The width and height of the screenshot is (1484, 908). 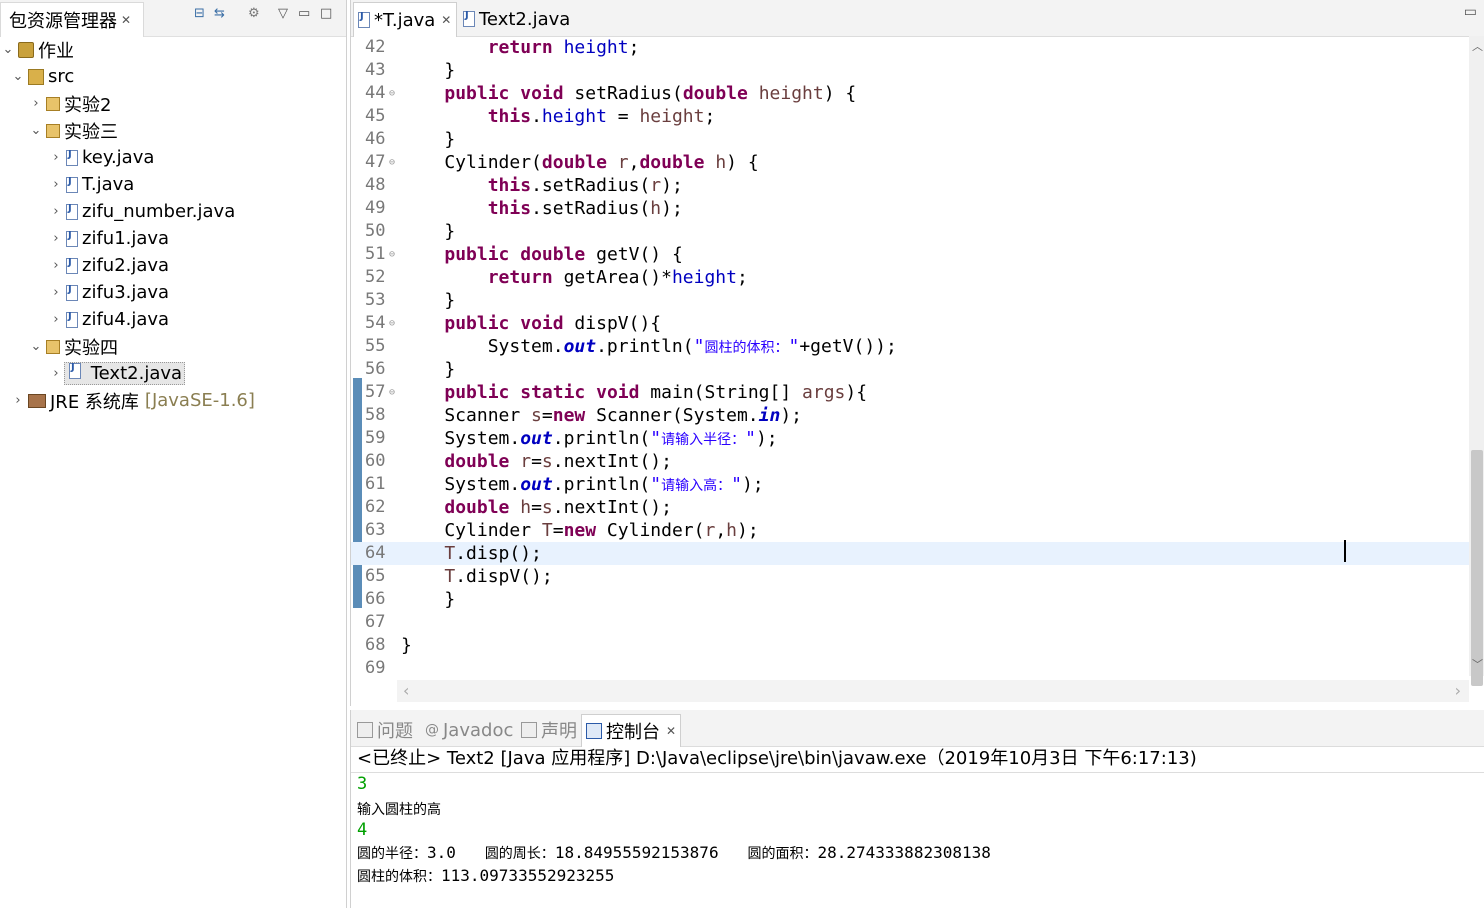 I want to click on code-line: 45 this.height = height;, so click(x=910, y=116).